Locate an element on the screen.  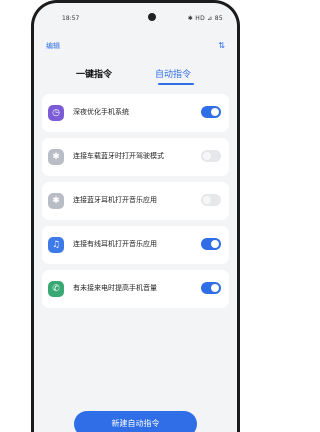
bluetooth-car-icon: ✱ is located at coordinates (56, 157).